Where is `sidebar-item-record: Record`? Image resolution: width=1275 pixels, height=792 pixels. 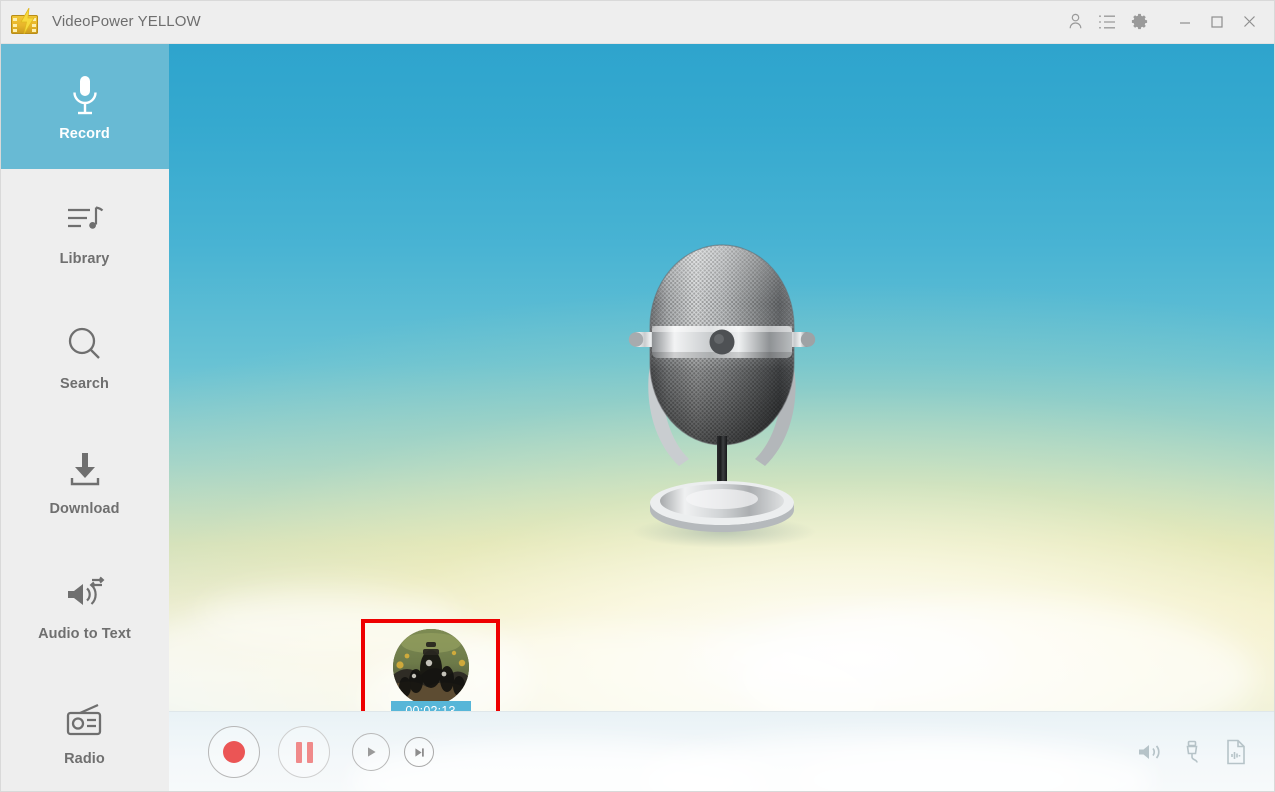 sidebar-item-record: Record is located at coordinates (84, 106).